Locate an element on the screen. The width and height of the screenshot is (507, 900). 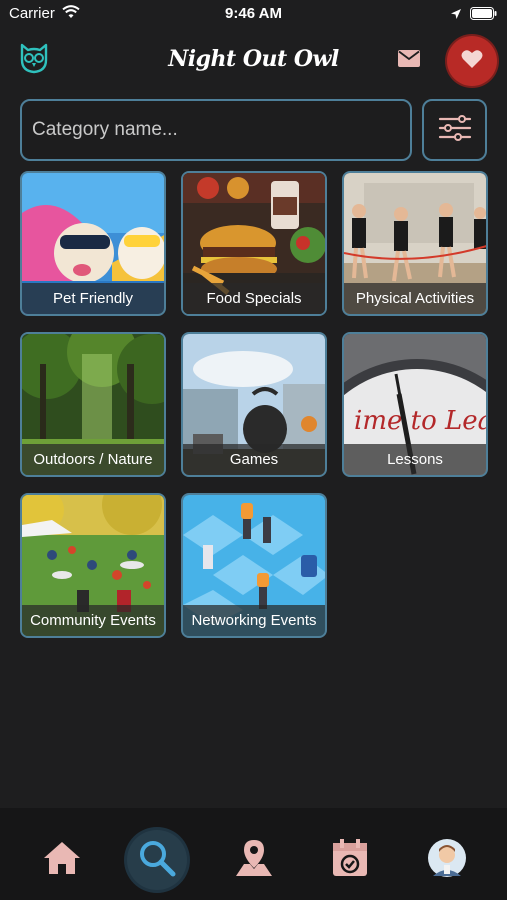
category-label: Networking Events is located at coordinates (254, 620).